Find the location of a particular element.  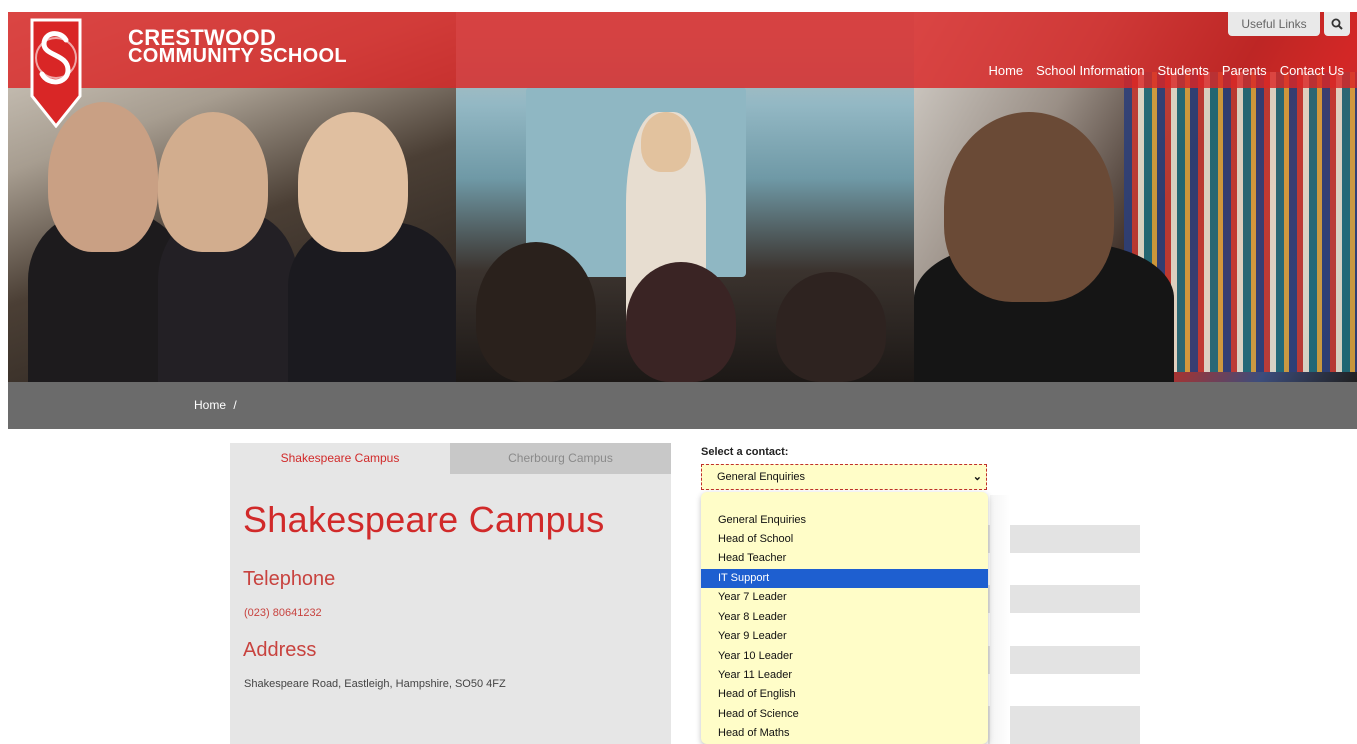

breadcrumb: Home / is located at coordinates (682, 405).